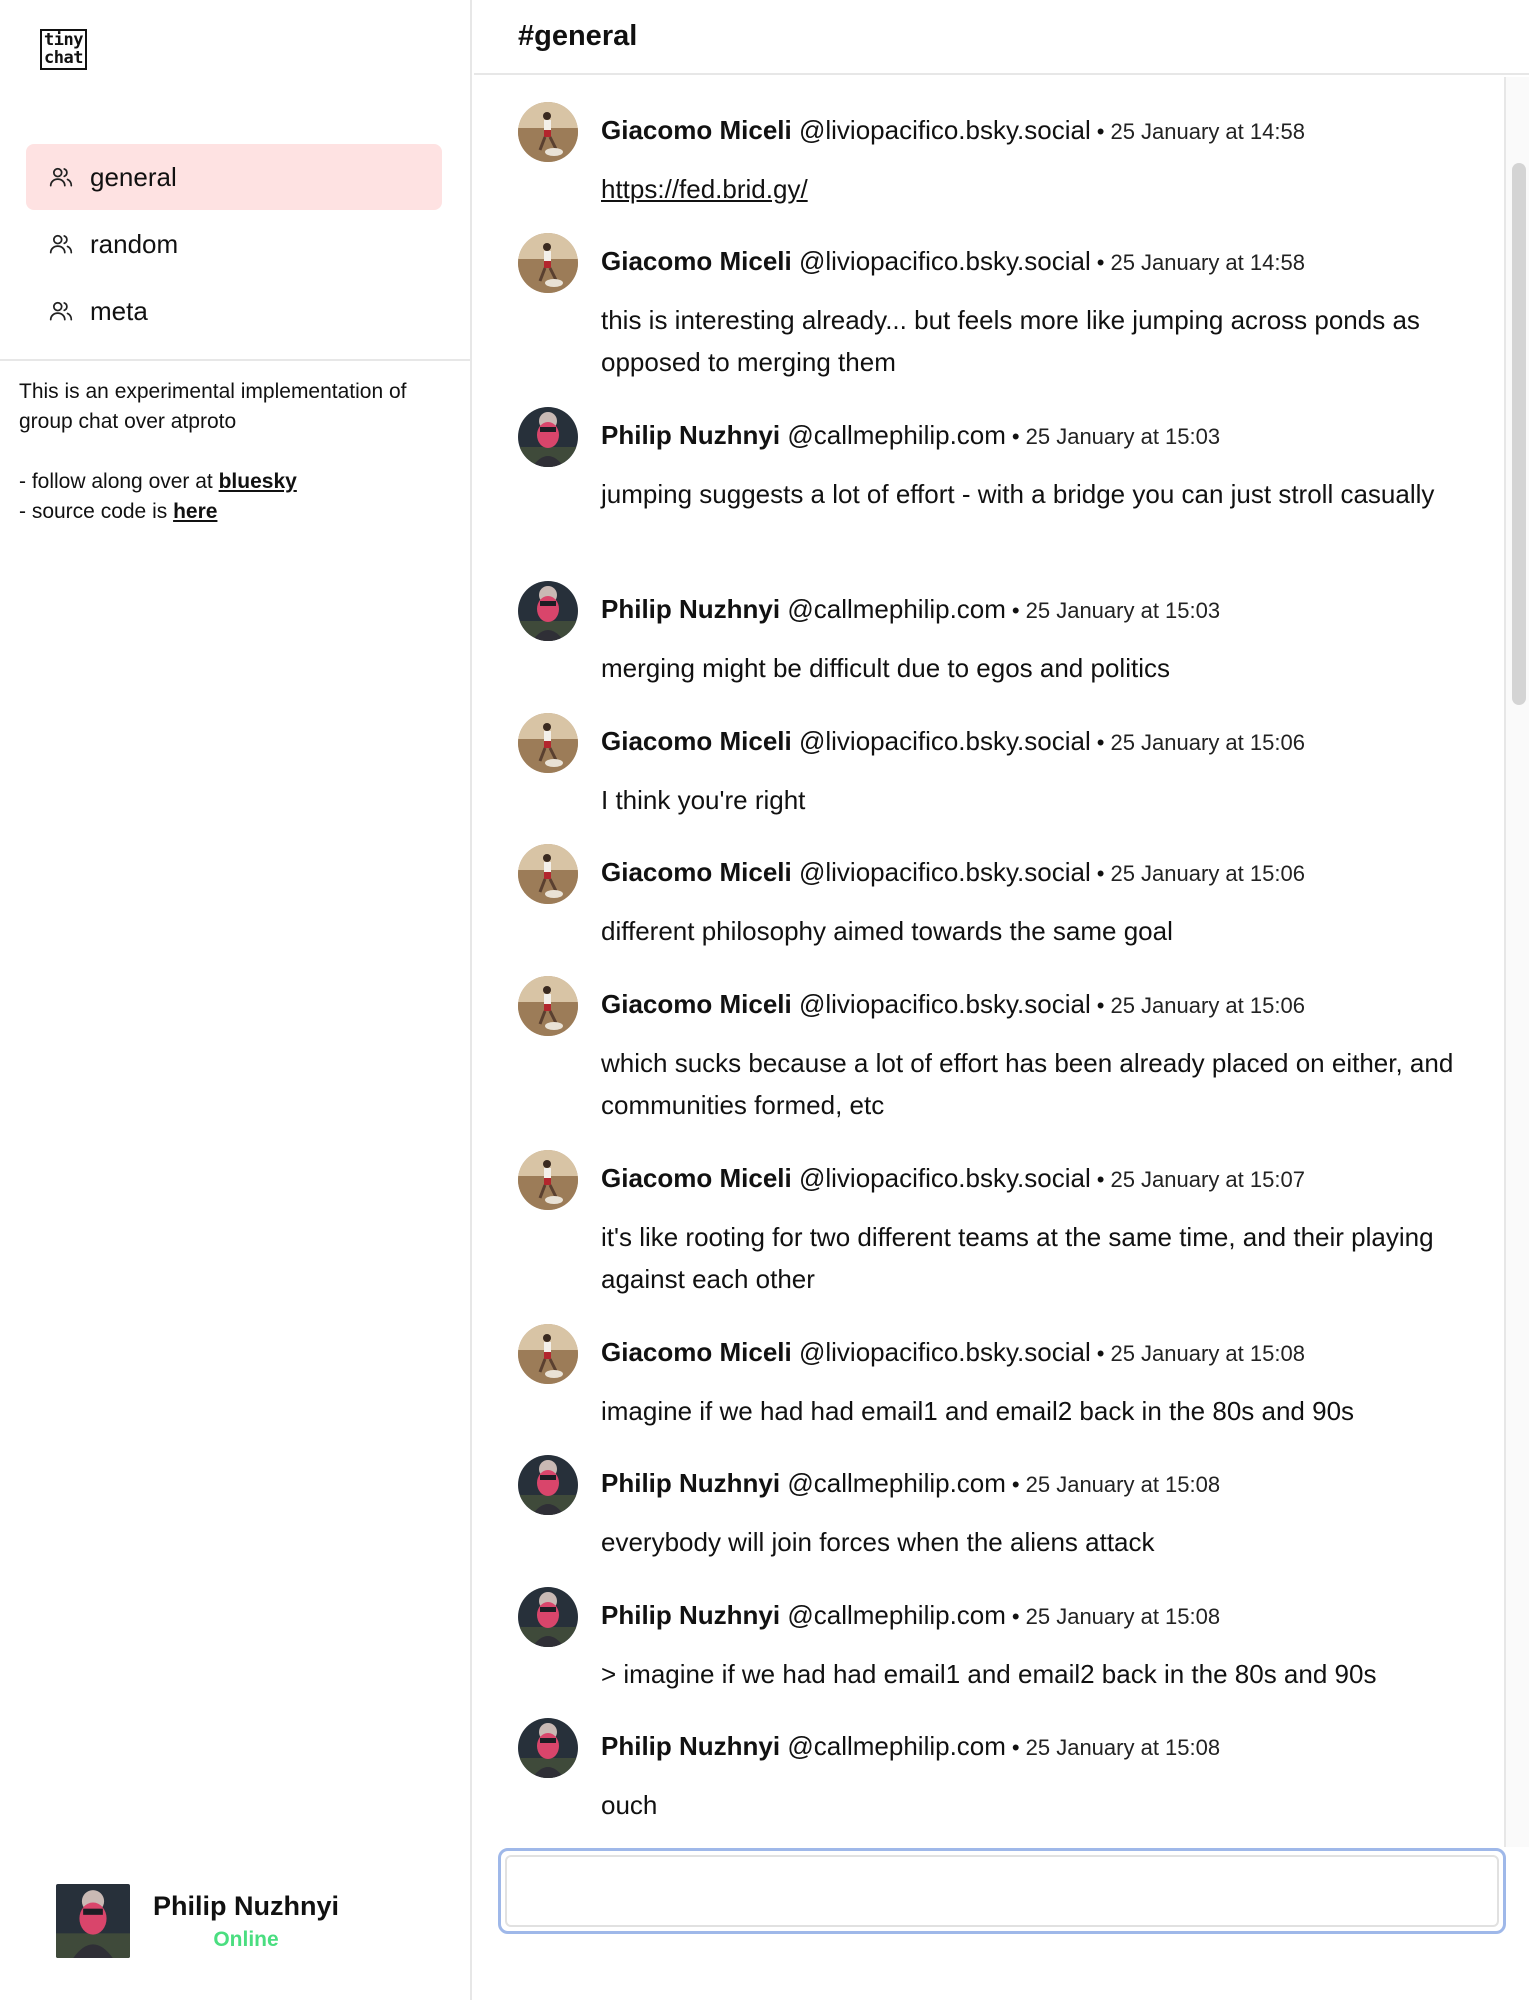  Describe the element at coordinates (1207, 262) in the screenshot. I see `message-timestamp: 25 January at 14:58` at that location.